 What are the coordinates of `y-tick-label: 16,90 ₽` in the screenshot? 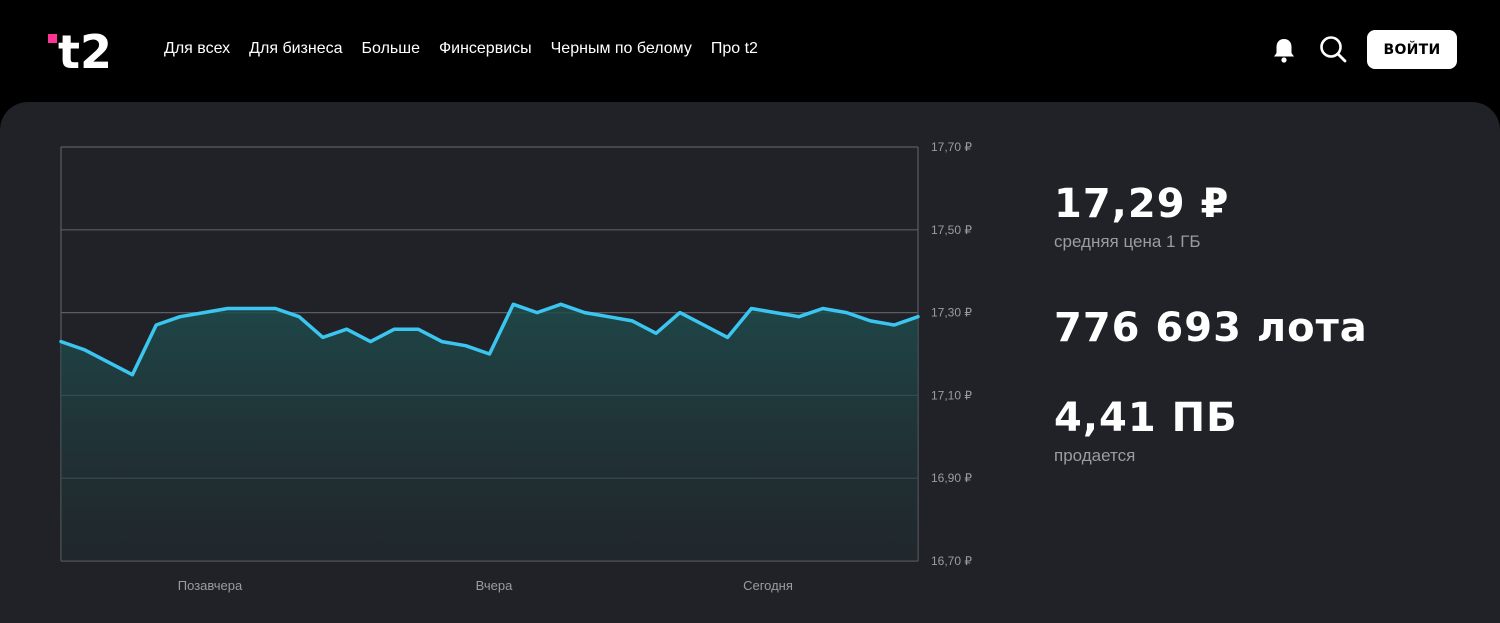 It's located at (951, 478).